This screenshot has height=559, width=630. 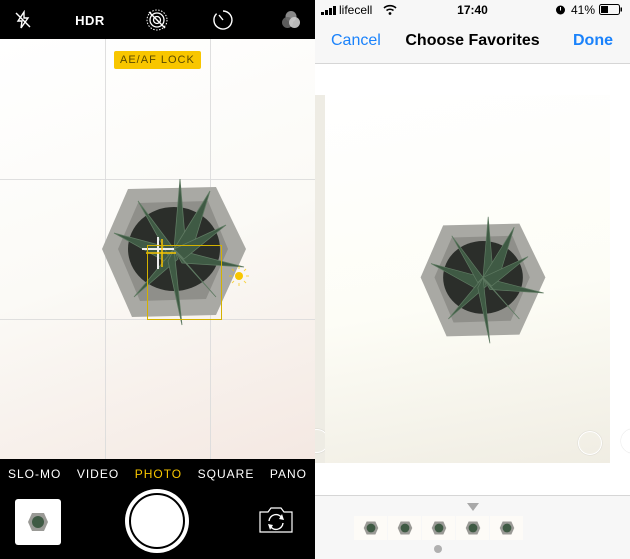 I want to click on filters-icon, so click(x=291, y=20).